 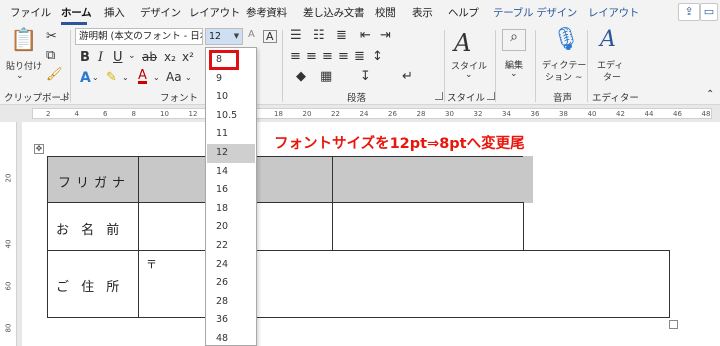 I want to click on tab-mailings: 差し込み文書, so click(x=334, y=12).